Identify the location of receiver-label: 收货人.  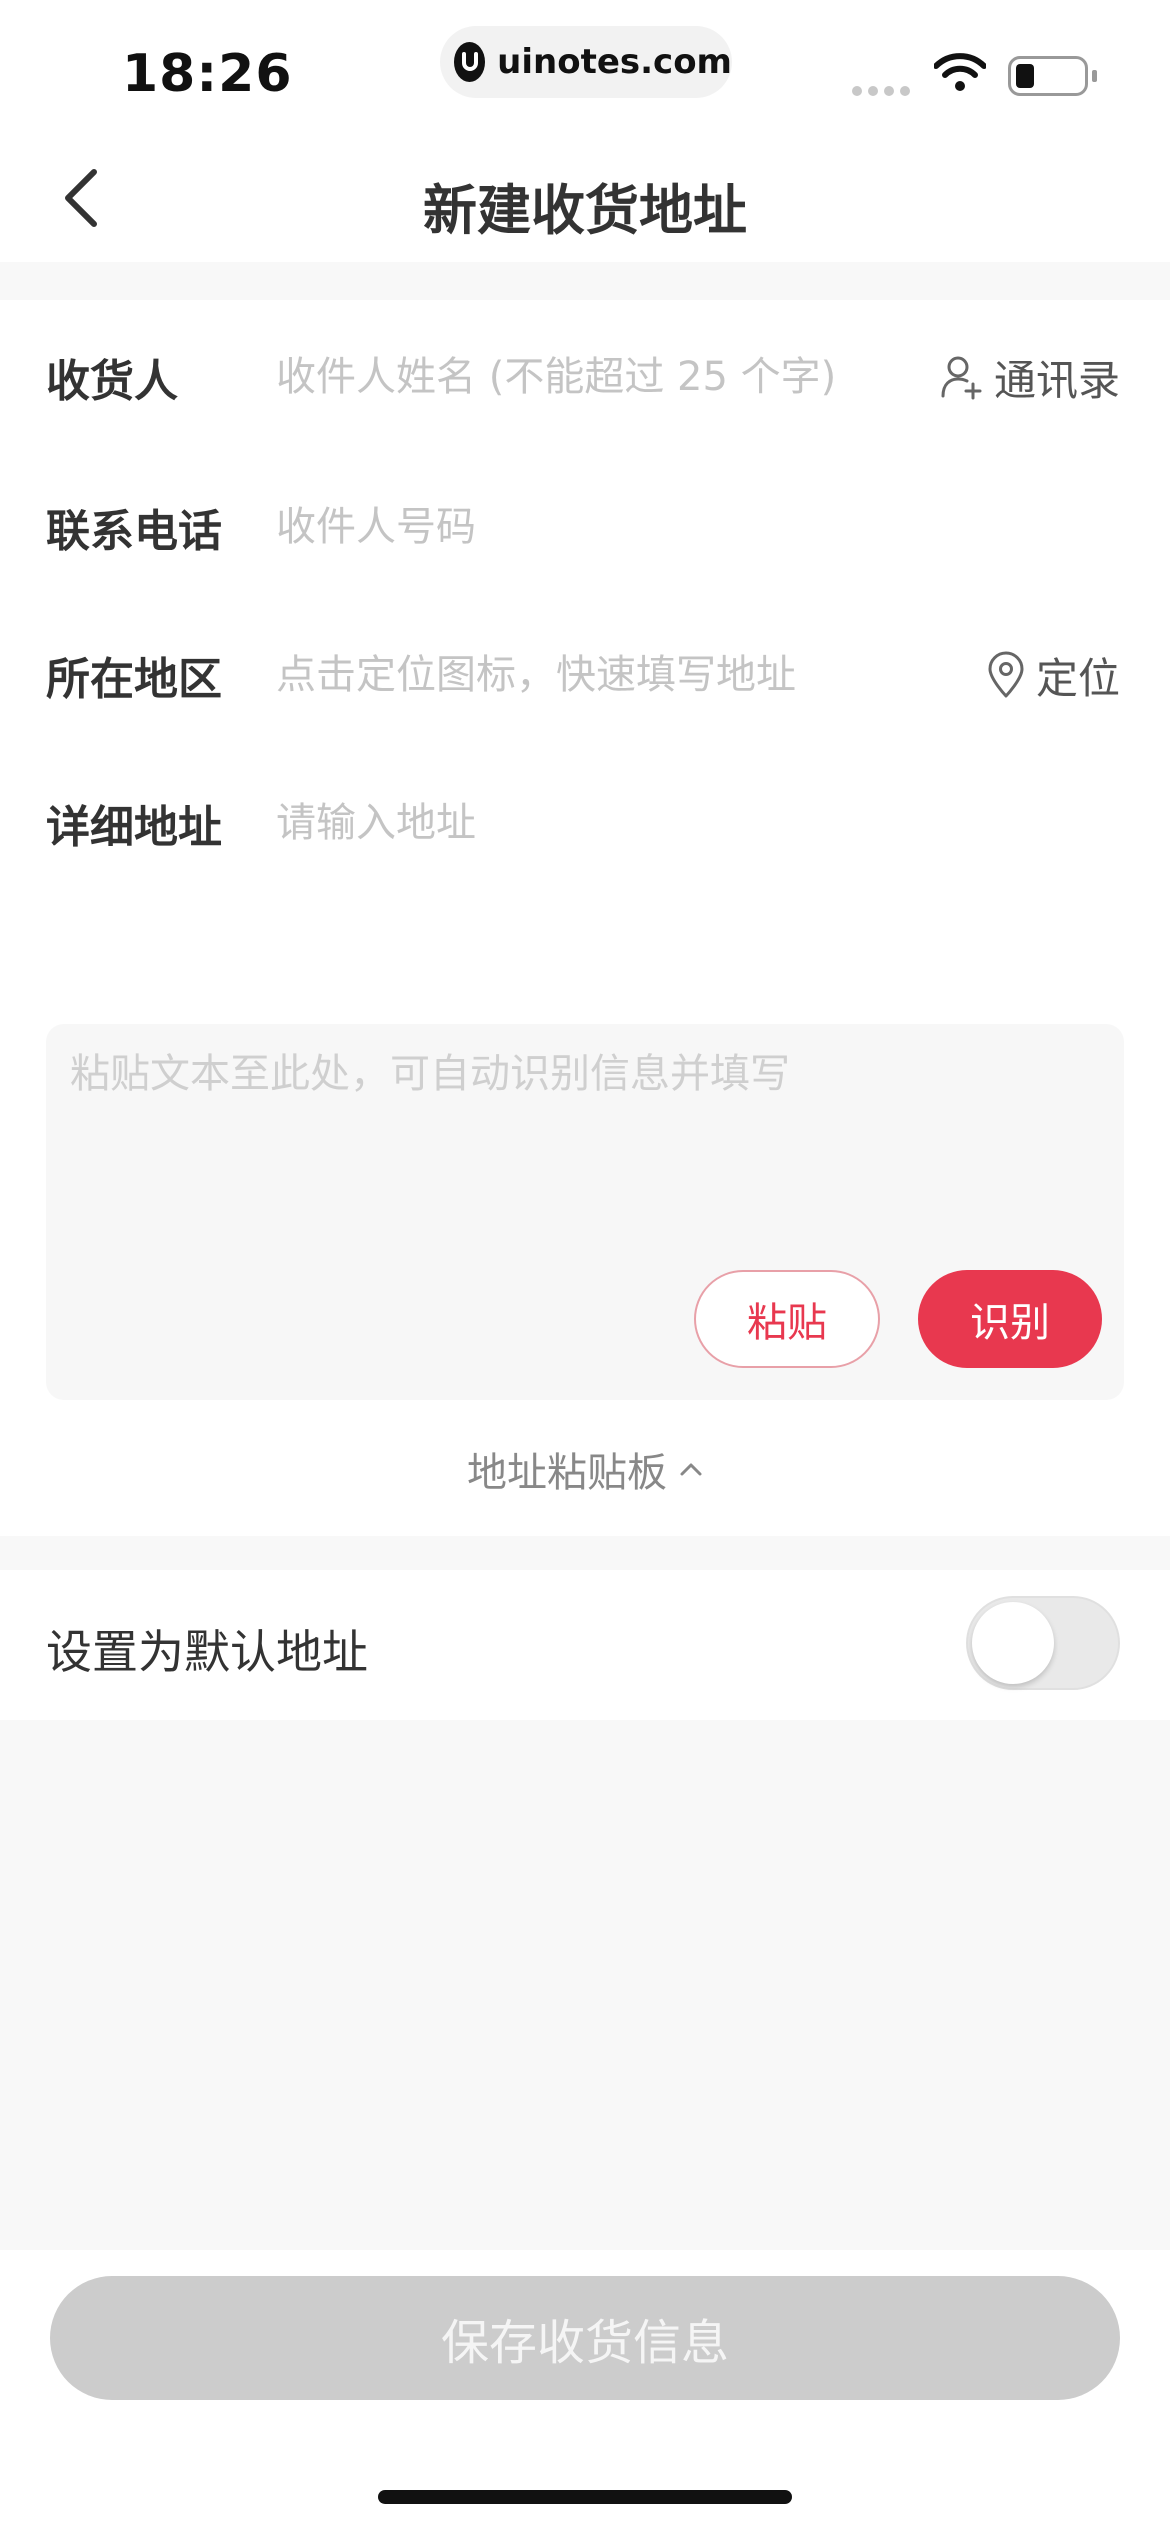
(112, 381).